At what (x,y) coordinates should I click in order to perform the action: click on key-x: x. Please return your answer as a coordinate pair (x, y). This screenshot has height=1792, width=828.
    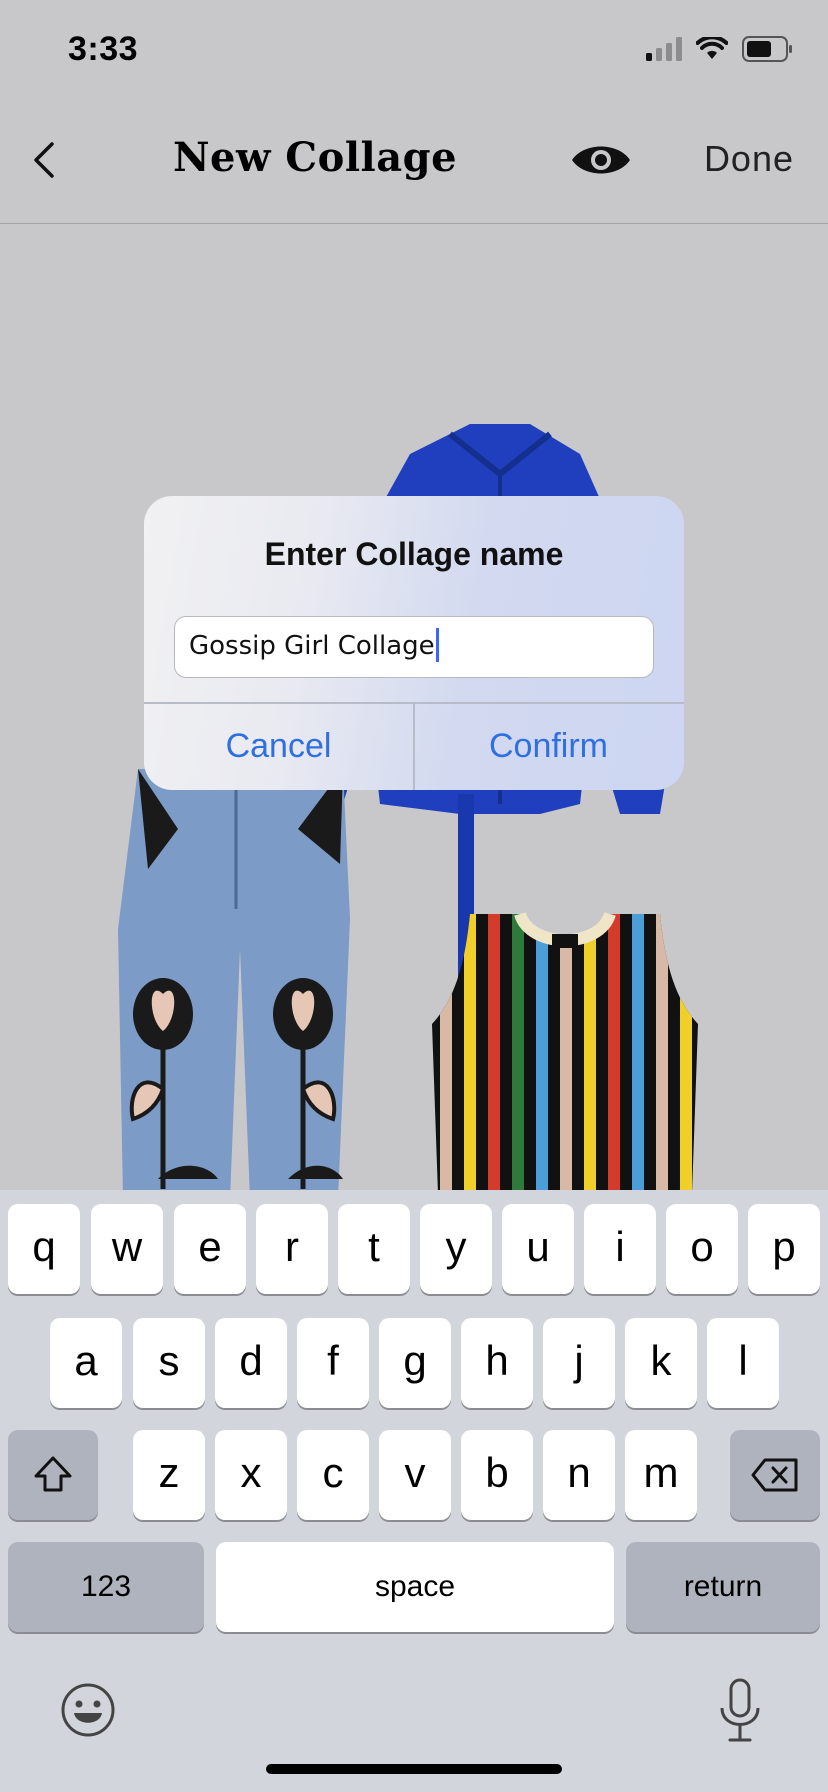
    Looking at the image, I should click on (251, 1475).